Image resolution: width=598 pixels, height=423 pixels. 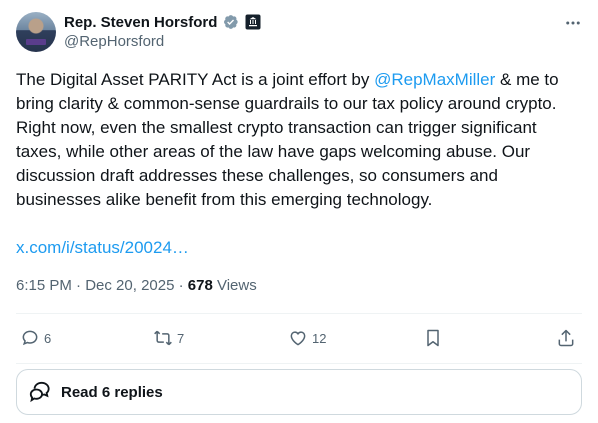 What do you see at coordinates (36, 32) in the screenshot?
I see `avatar` at bounding box center [36, 32].